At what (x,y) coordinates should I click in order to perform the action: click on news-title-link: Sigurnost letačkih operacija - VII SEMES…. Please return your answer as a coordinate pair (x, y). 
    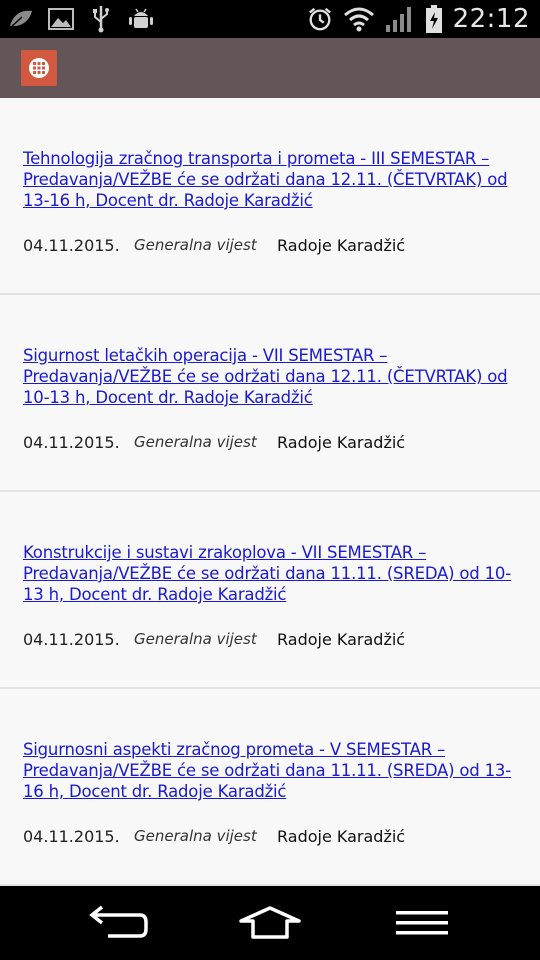
    Looking at the image, I should click on (273, 376).